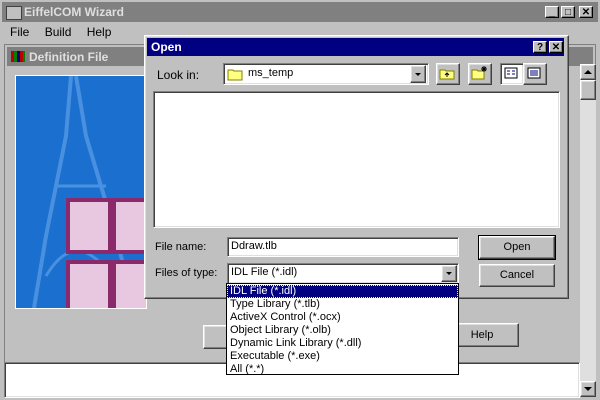  Describe the element at coordinates (586, 12) in the screenshot. I see `close-button: ✕` at that location.